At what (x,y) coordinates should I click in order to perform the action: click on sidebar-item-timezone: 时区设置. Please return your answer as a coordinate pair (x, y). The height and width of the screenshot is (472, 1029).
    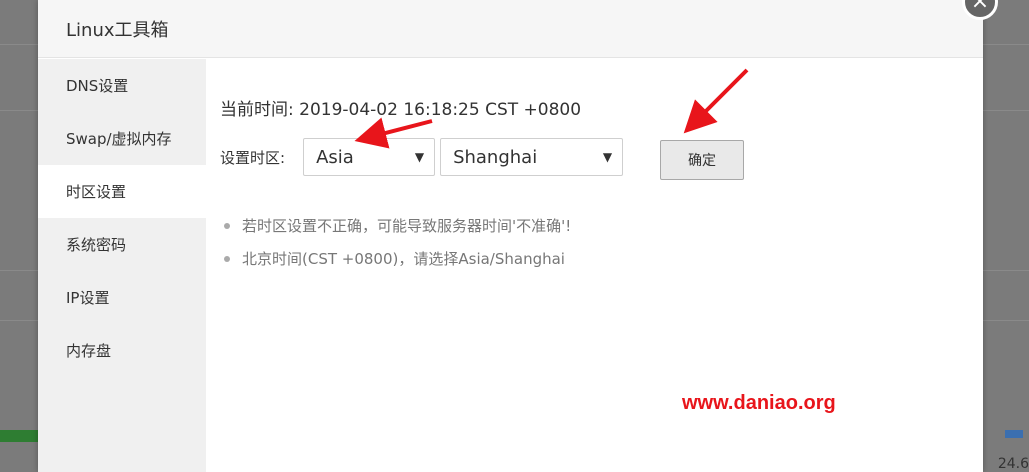
    Looking at the image, I should click on (122, 191).